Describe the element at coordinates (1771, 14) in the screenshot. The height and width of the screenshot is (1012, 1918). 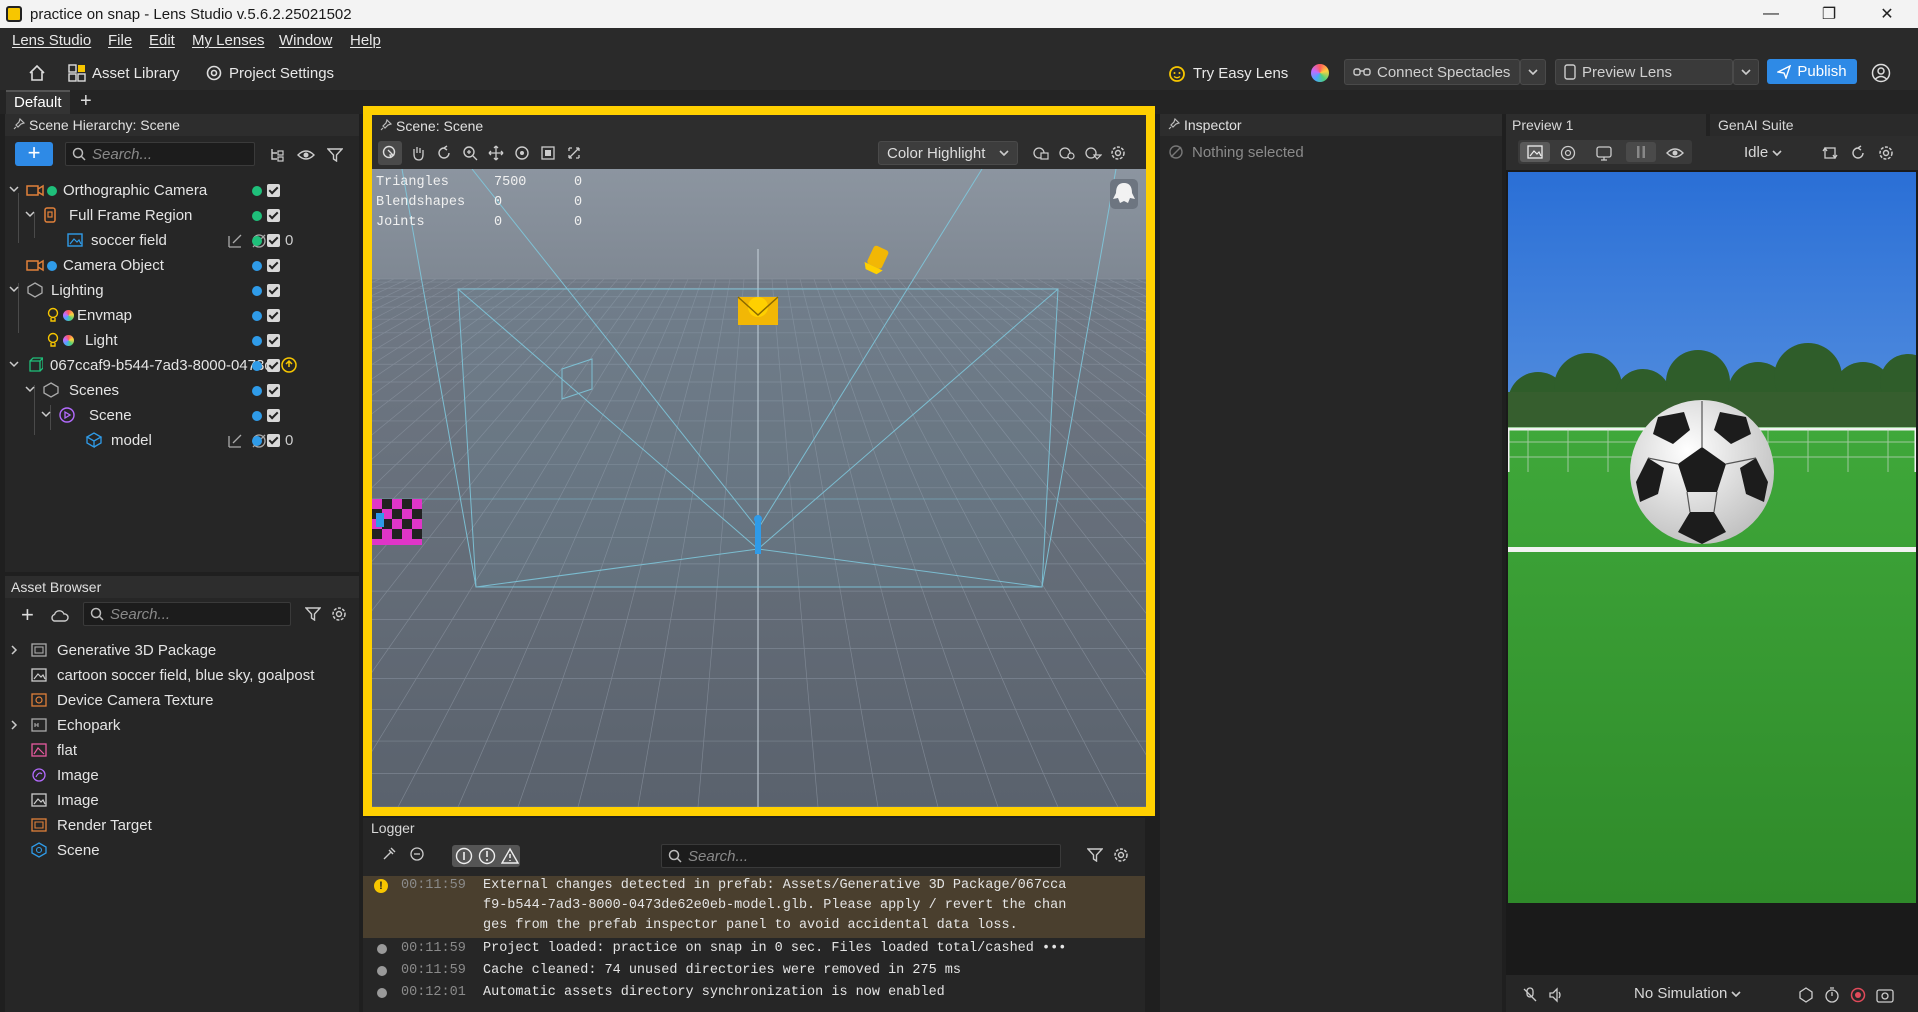
I see `minimize-icon: —` at that location.